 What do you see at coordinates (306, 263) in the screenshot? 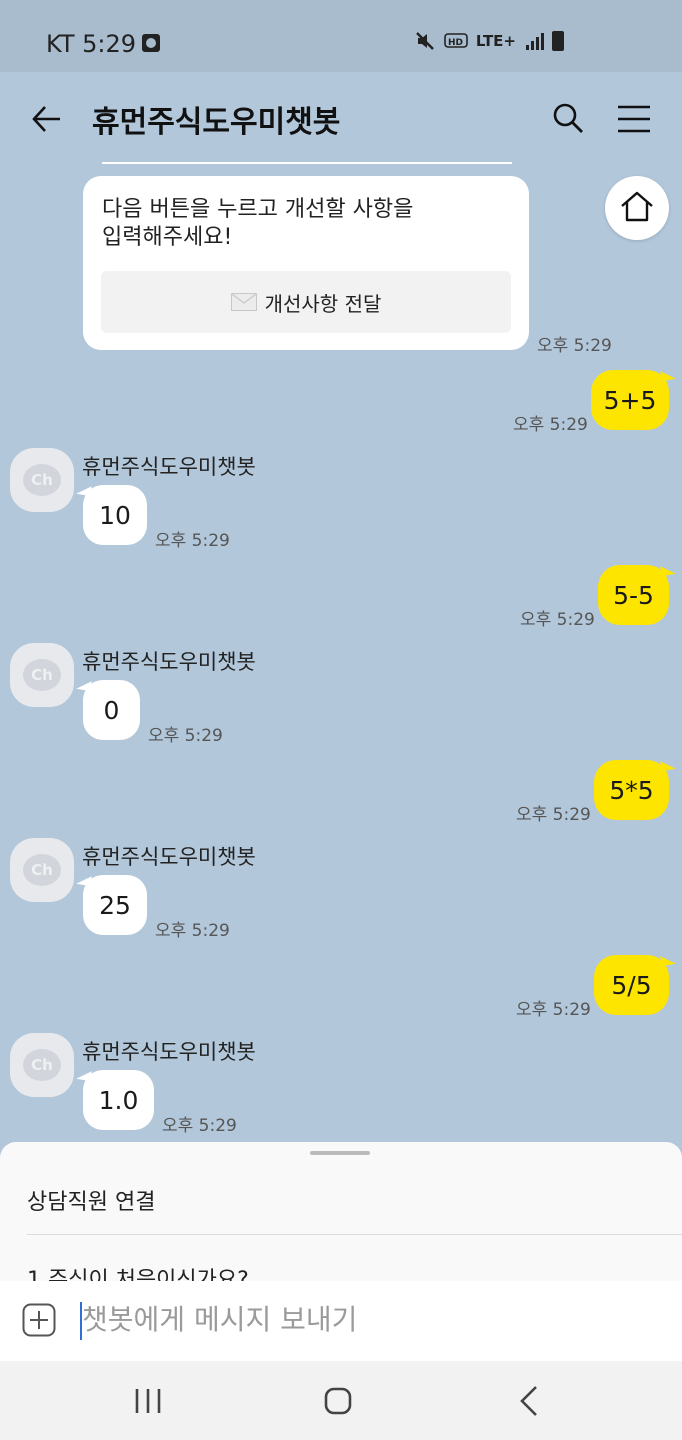
I see `feedback-card: 다음 버튼을 누르고 개선할 사항을 입력해주세요! 개선사항 전달` at bounding box center [306, 263].